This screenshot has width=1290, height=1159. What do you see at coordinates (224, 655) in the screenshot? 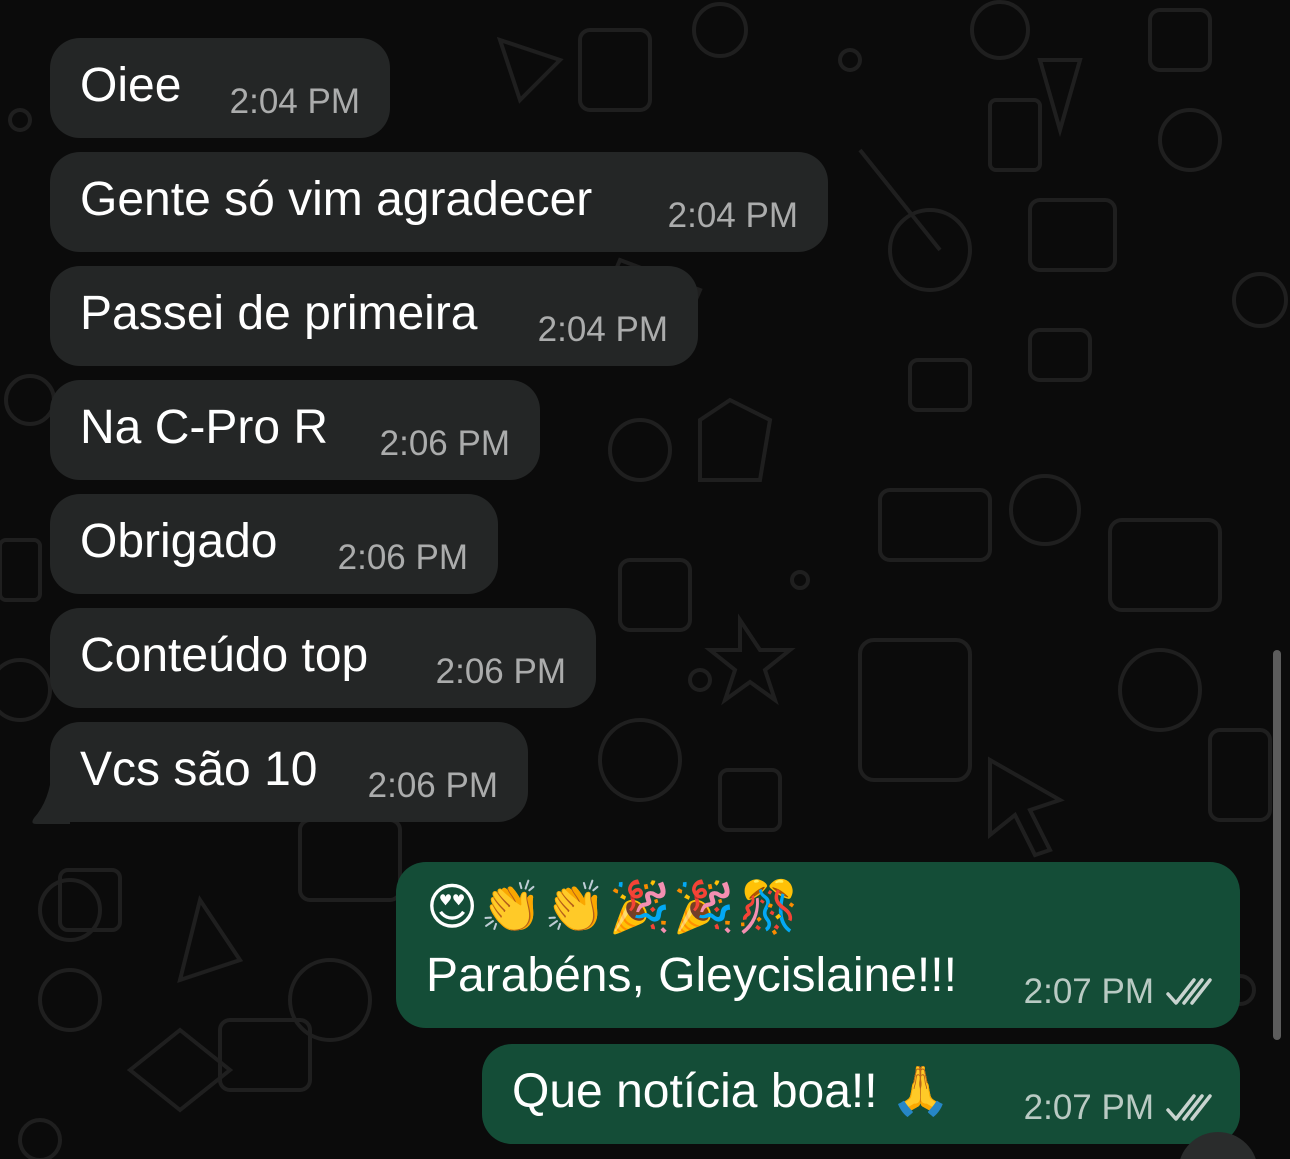
I see `message-text: Conteúdo top` at bounding box center [224, 655].